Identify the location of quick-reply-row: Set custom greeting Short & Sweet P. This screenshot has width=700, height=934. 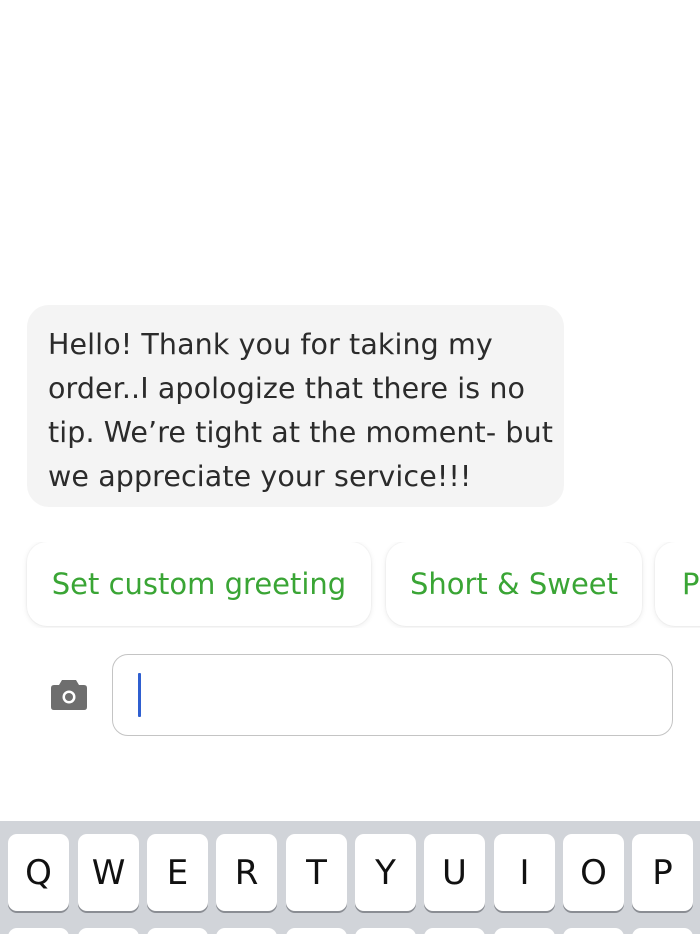
(350, 585).